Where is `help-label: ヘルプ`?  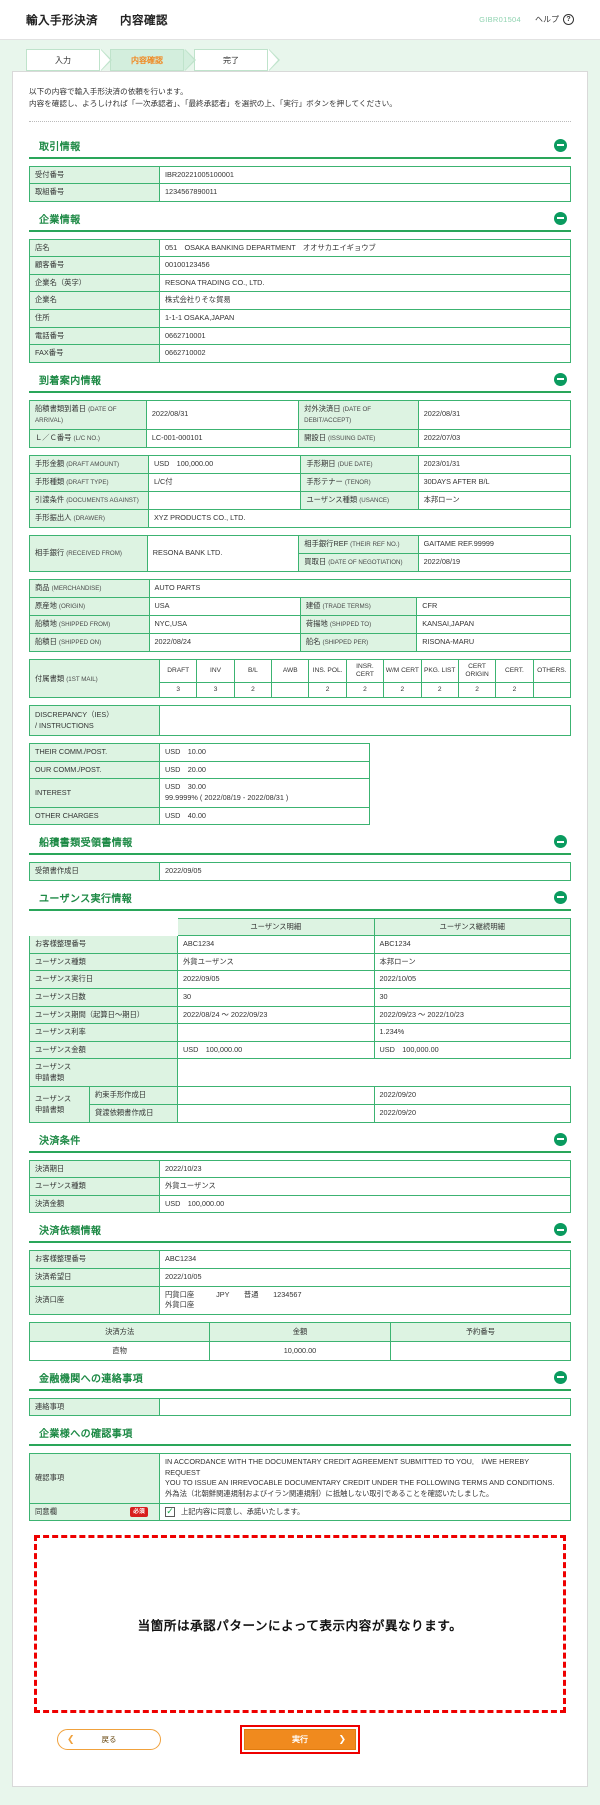 help-label: ヘルプ is located at coordinates (547, 19).